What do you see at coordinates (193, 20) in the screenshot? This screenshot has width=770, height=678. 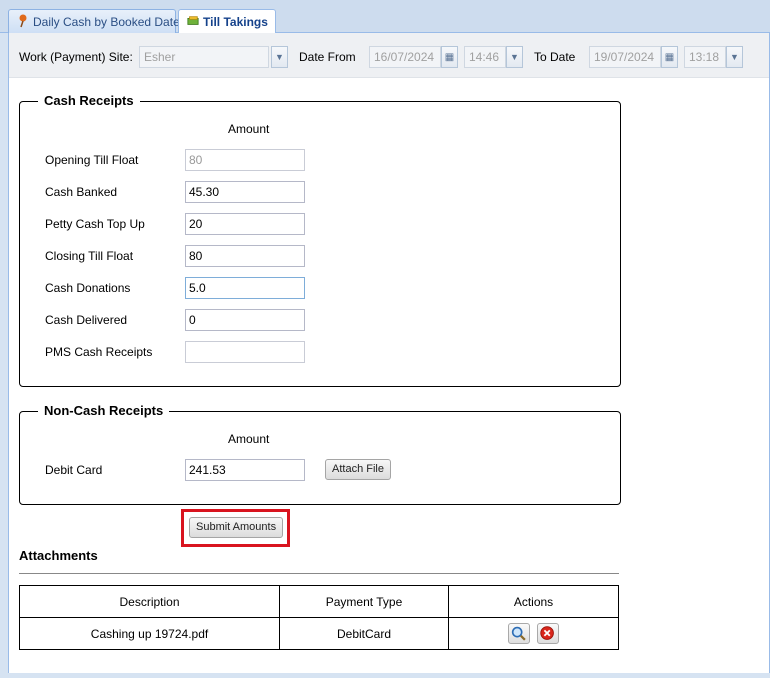 I see `money-icon` at bounding box center [193, 20].